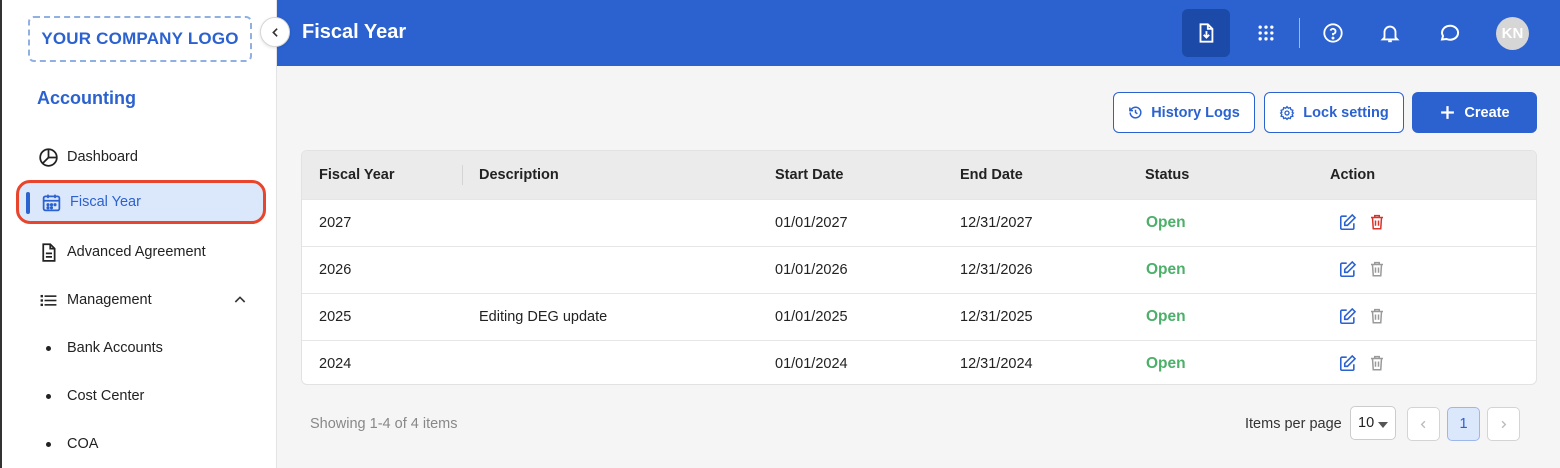 The width and height of the screenshot is (1560, 468). I want to click on apps-grid-button, so click(1266, 33).